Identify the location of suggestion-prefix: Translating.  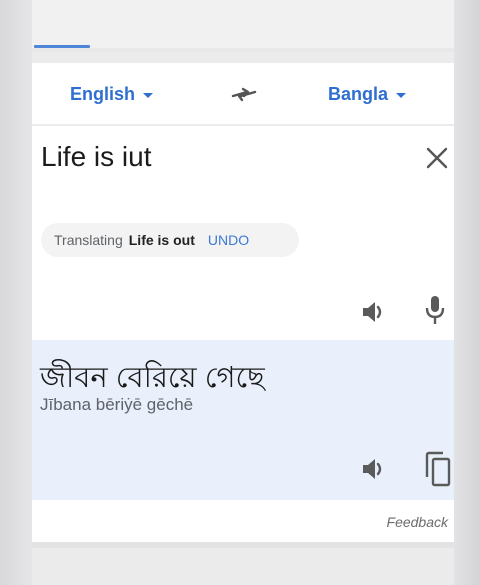
(88, 240).